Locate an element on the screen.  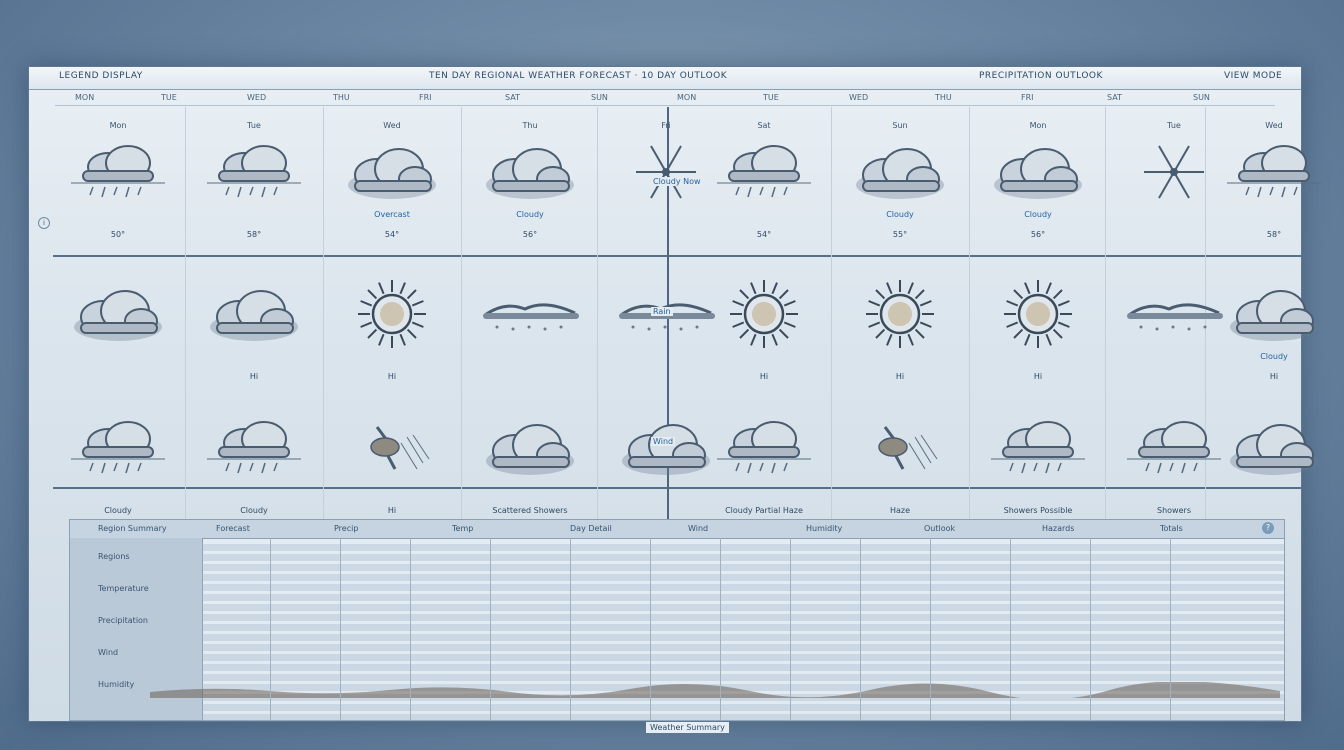
info-icon: i is located at coordinates (44, 223).